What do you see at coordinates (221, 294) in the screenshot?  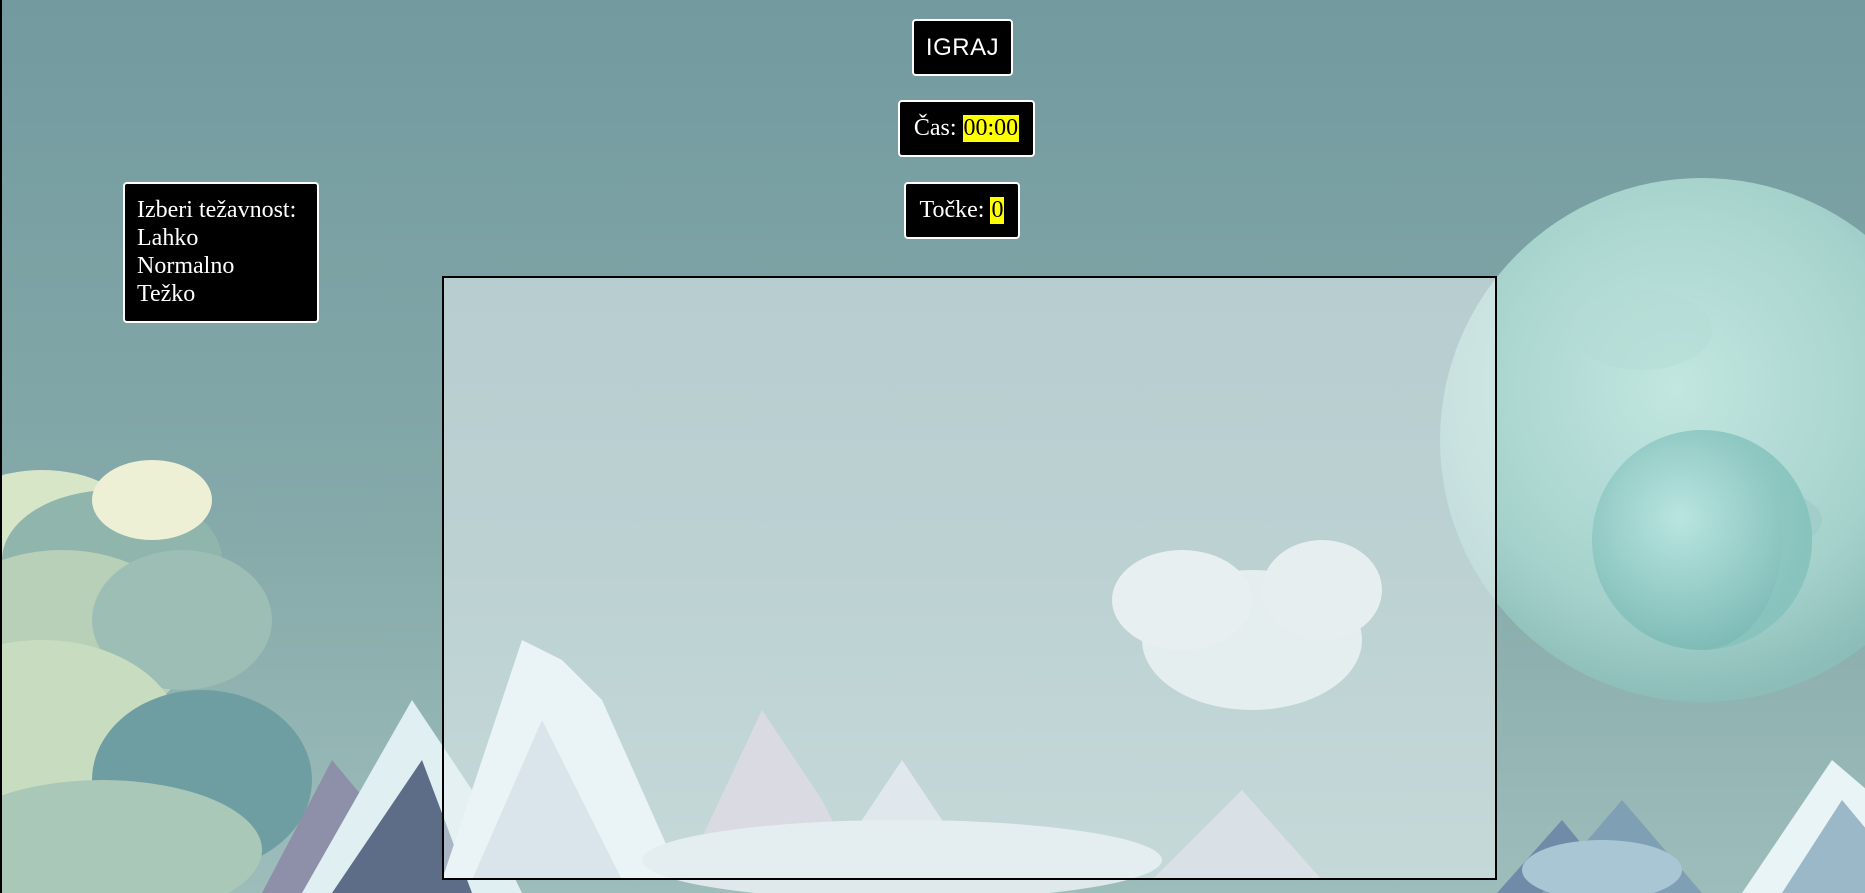 I see `difficulty-option-hard: Težko` at bounding box center [221, 294].